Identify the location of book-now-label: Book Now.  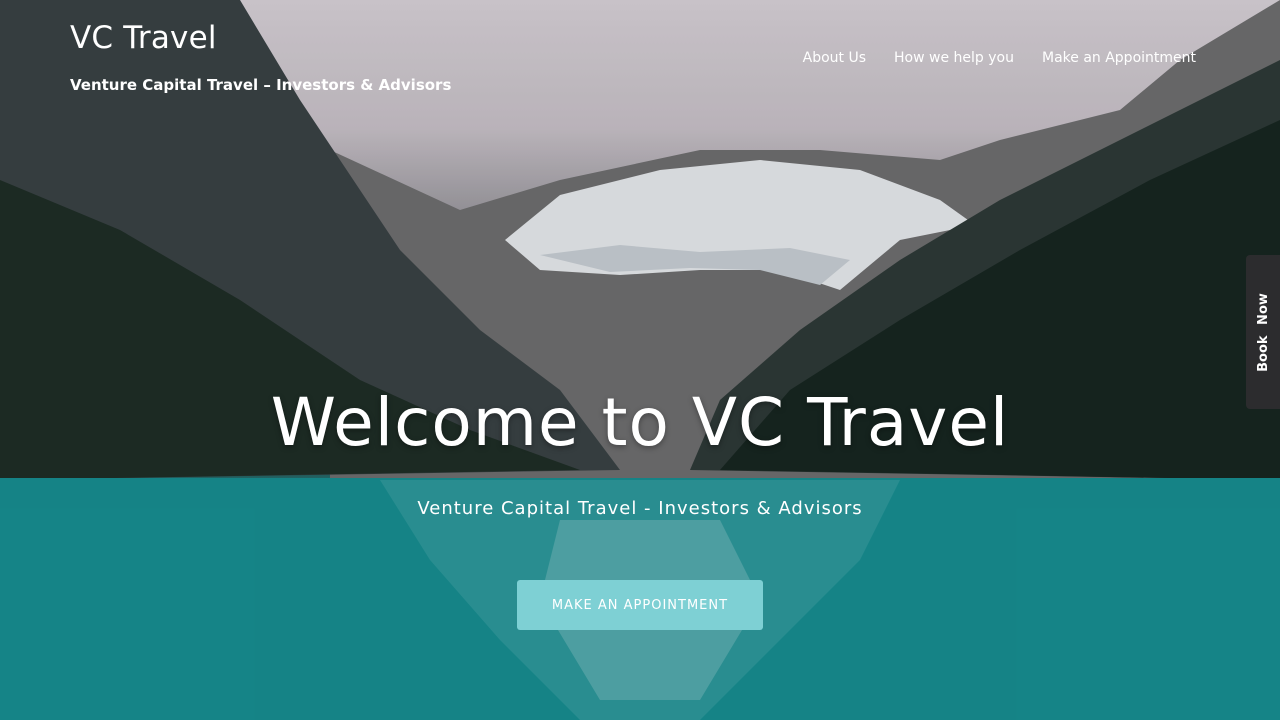
(1263, 332).